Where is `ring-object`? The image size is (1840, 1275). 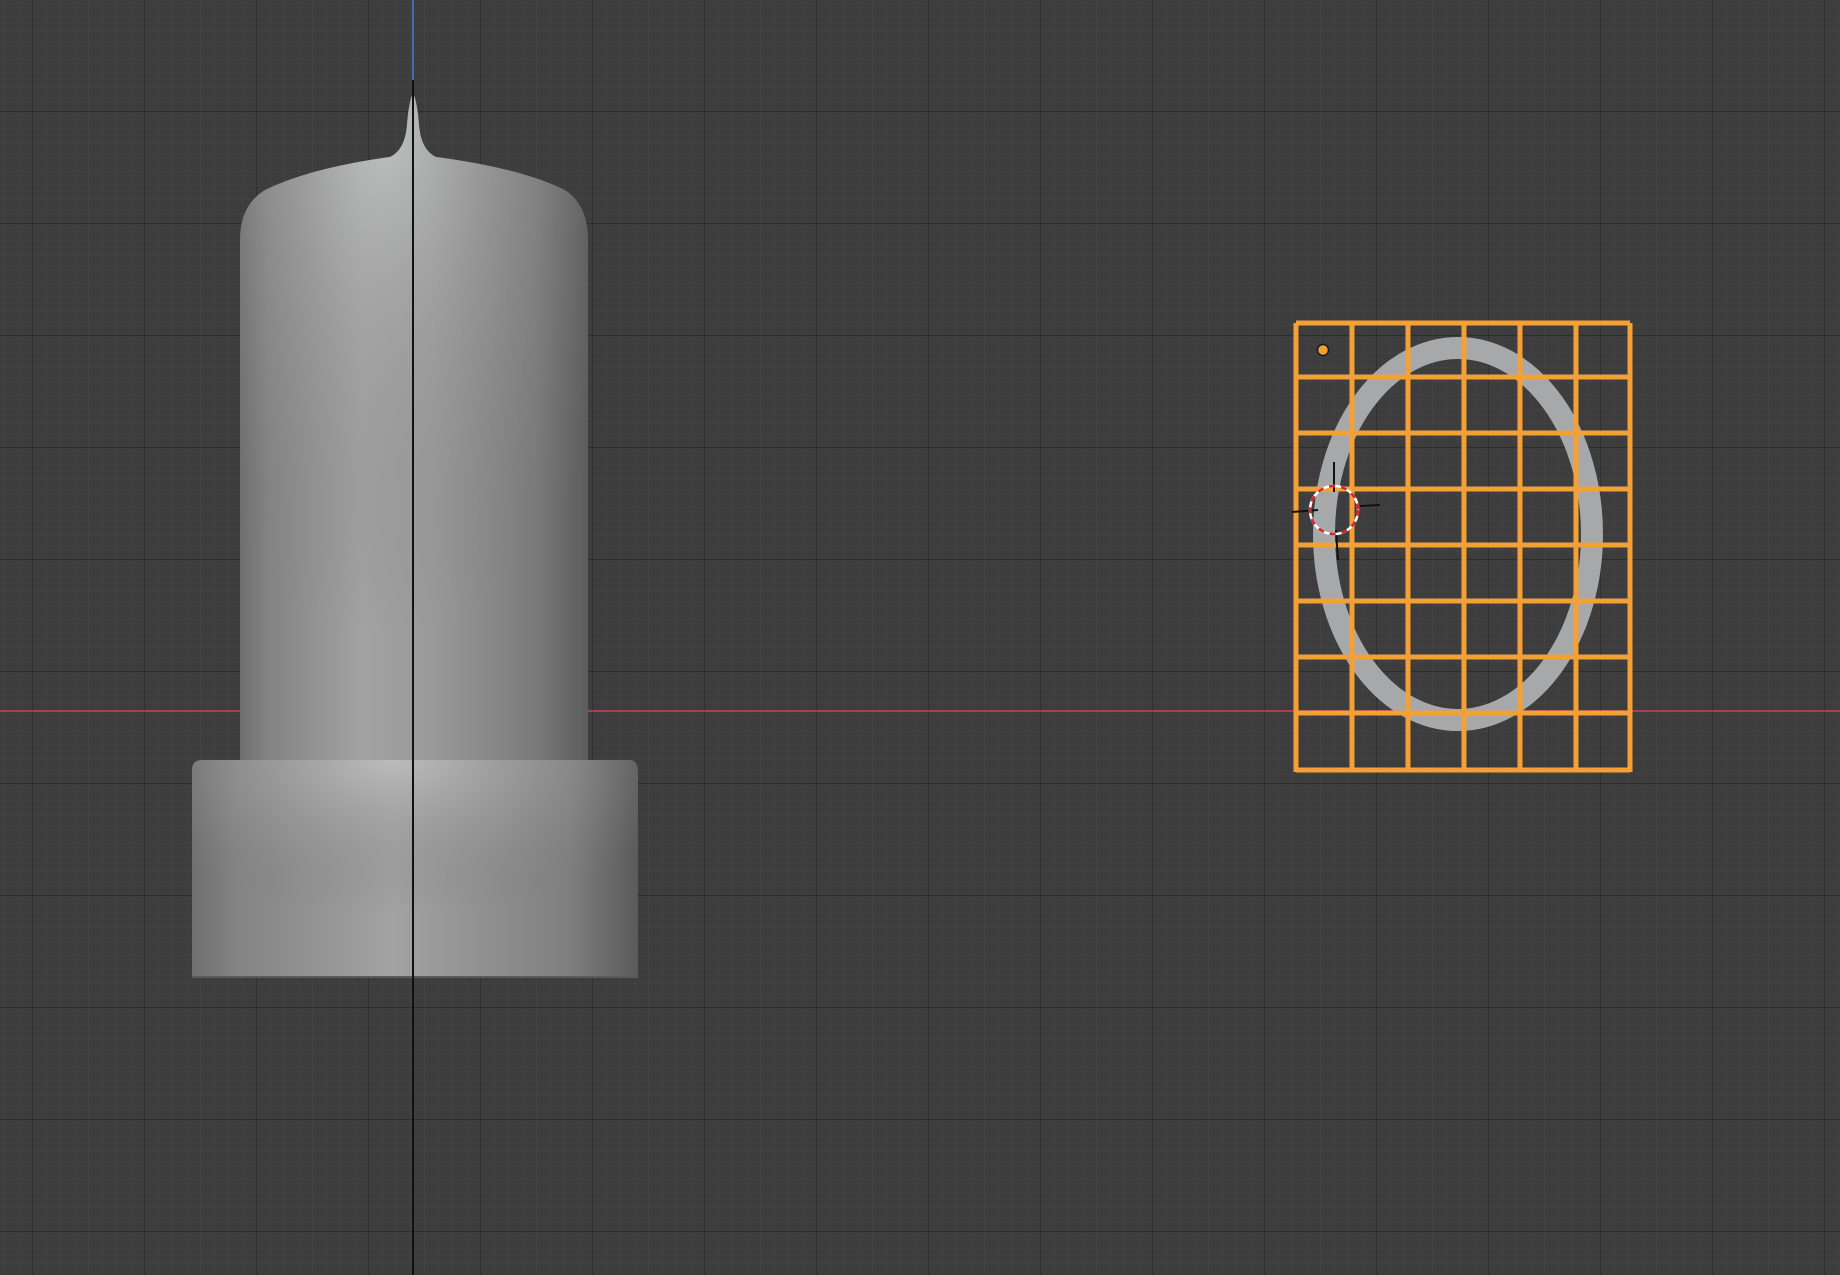
ring-object is located at coordinates (1458, 534).